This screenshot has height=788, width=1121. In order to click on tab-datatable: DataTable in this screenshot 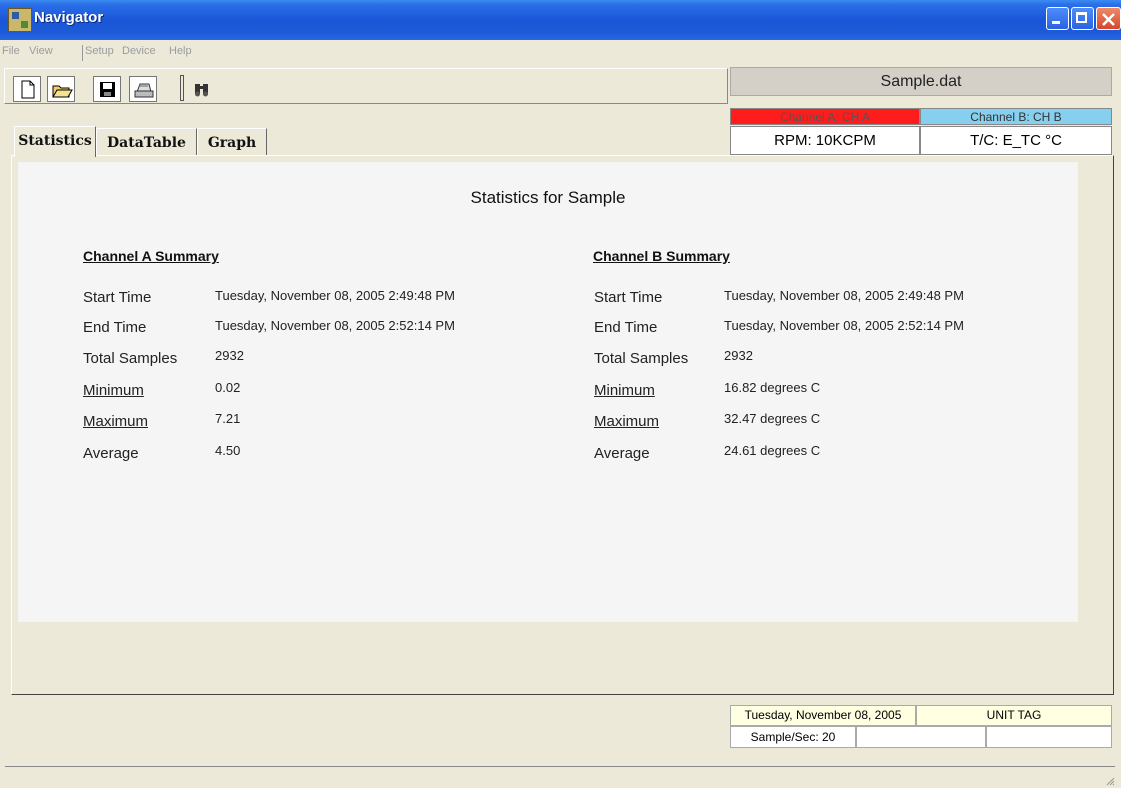, I will do `click(146, 141)`.